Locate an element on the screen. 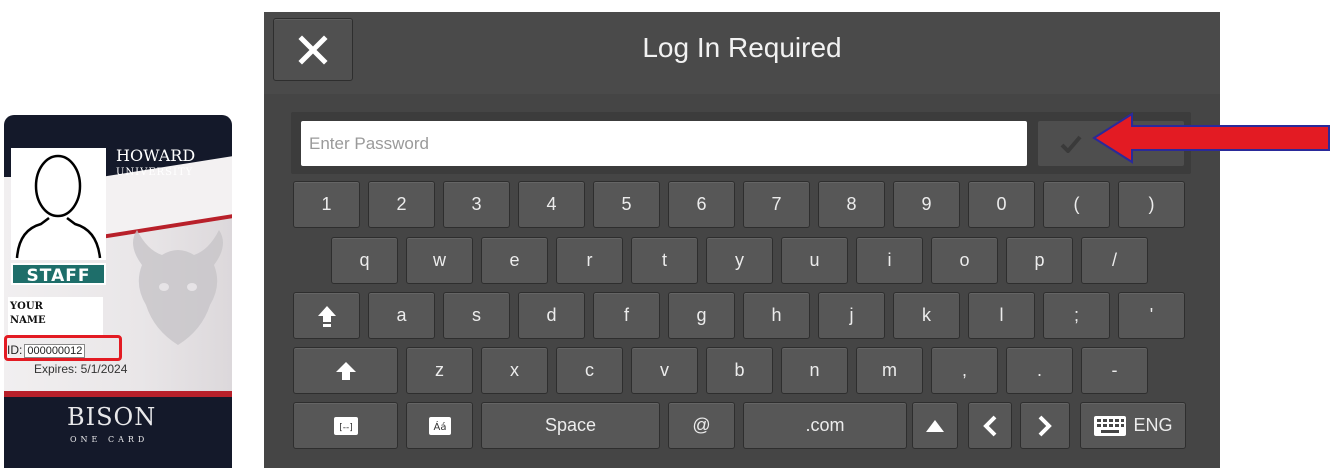 The image size is (1338, 468). key-c: c is located at coordinates (589, 370).